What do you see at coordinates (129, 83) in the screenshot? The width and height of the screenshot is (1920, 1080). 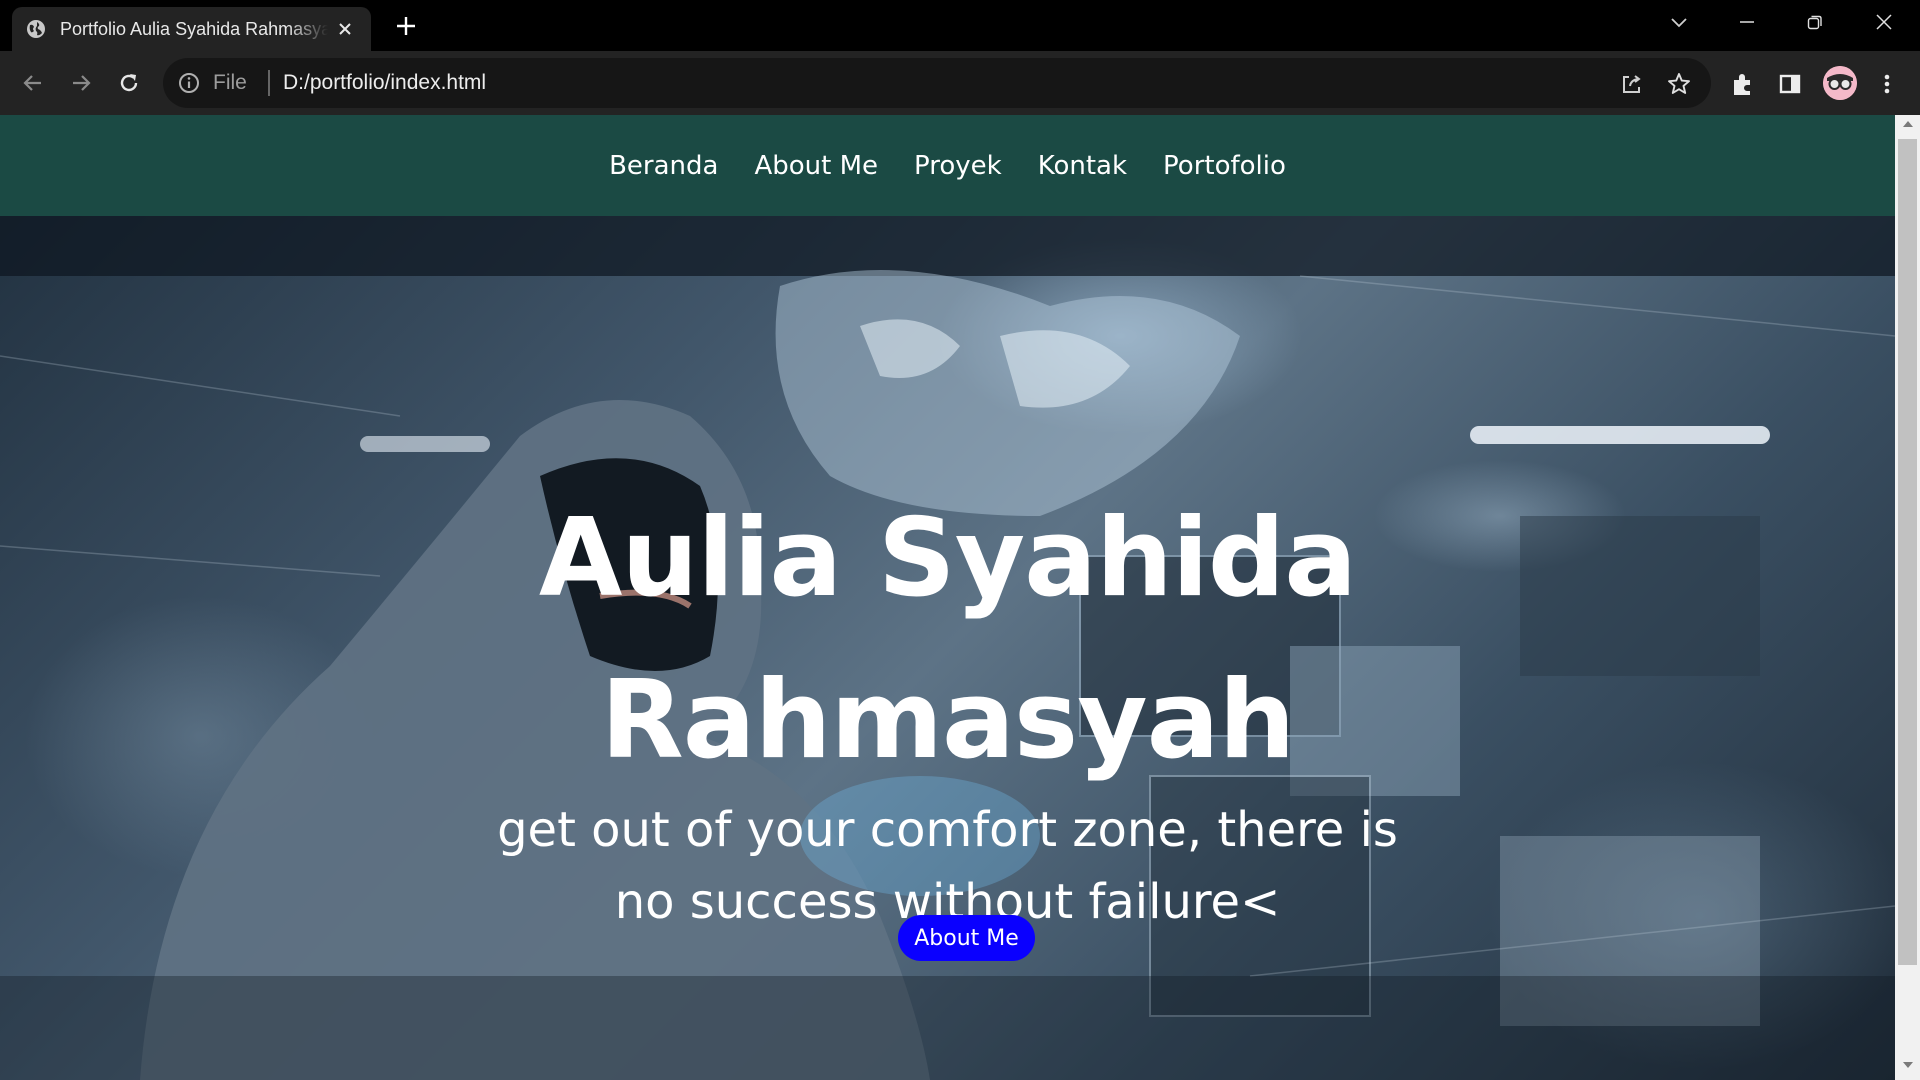 I see `reload-icon` at bounding box center [129, 83].